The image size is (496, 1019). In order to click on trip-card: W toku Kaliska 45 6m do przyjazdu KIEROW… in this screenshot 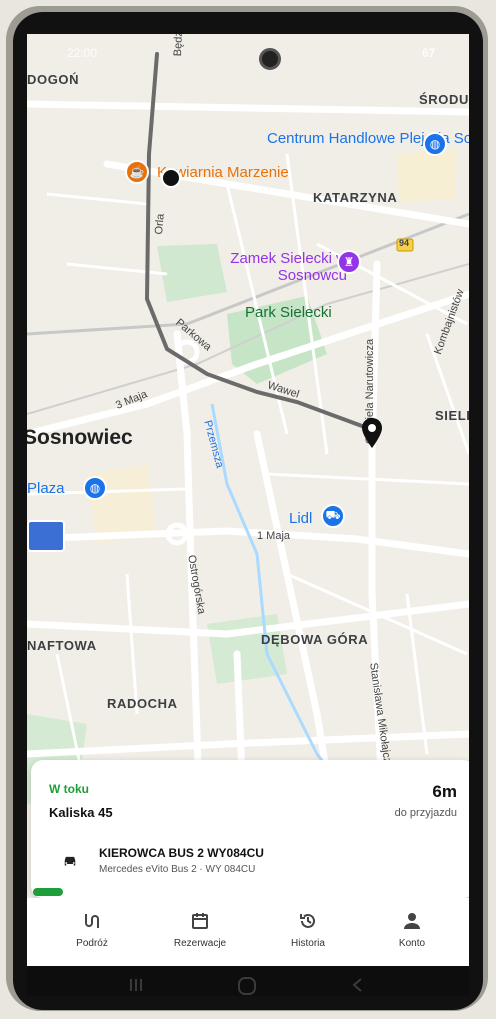, I will do `click(250, 829)`.